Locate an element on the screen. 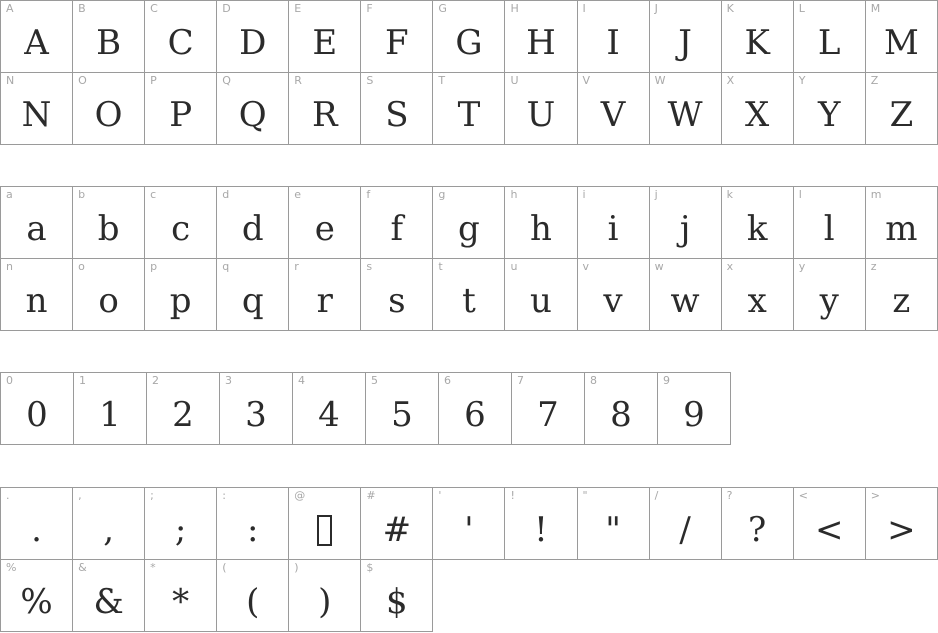 The width and height of the screenshot is (938, 633). char-cell: !! is located at coordinates (541, 523).